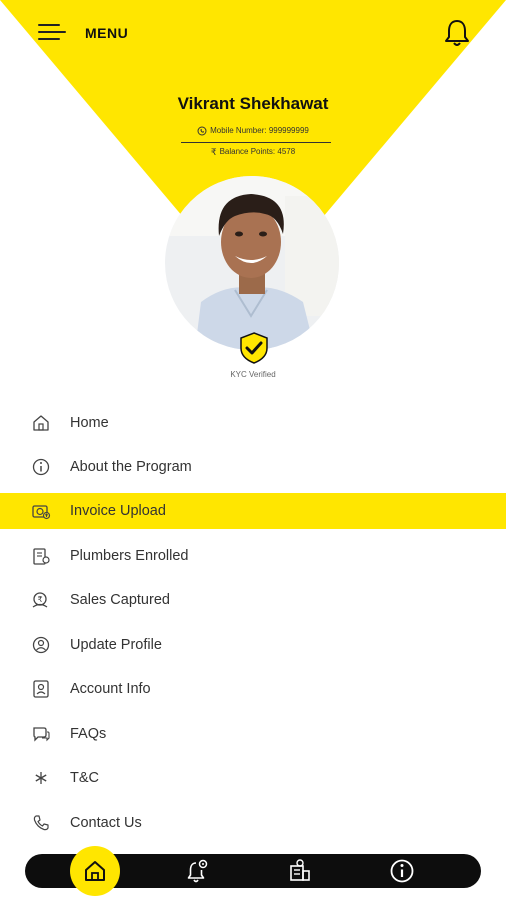 The image size is (506, 901). Describe the element at coordinates (253, 511) in the screenshot. I see `menu-item-invoice-upload: Invoice Upload` at that location.